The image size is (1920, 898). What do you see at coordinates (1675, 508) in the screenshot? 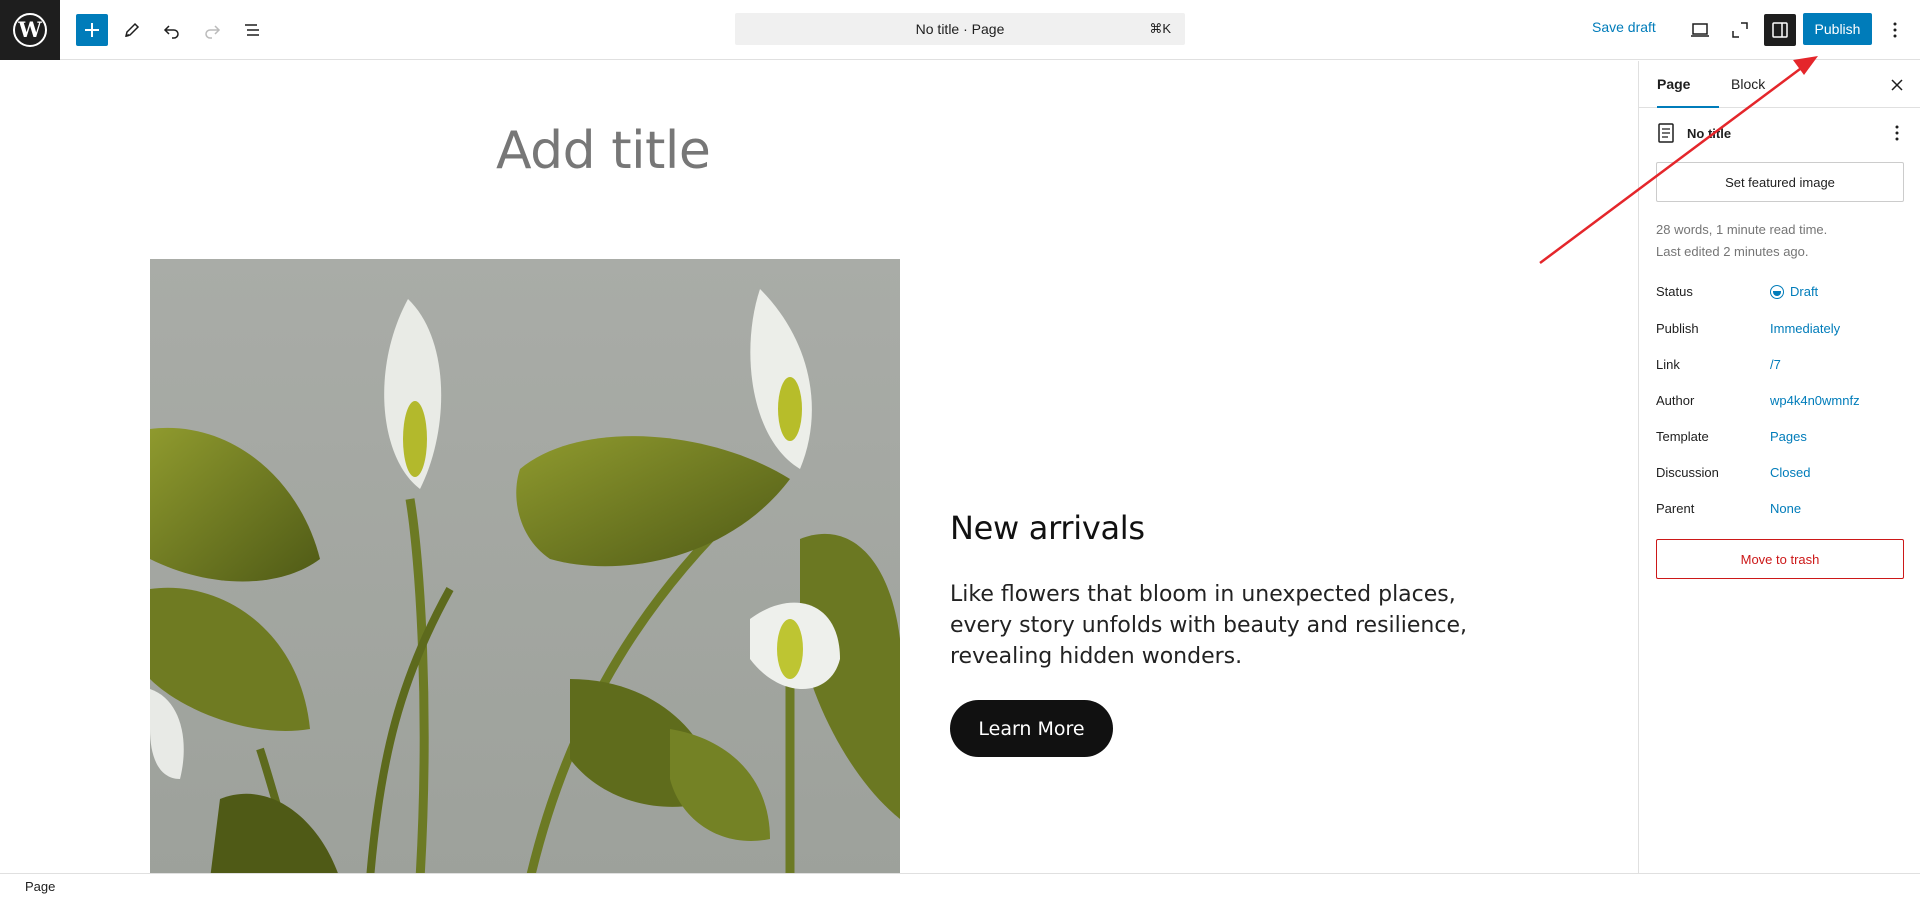
I see `parent-label: Parent` at bounding box center [1675, 508].